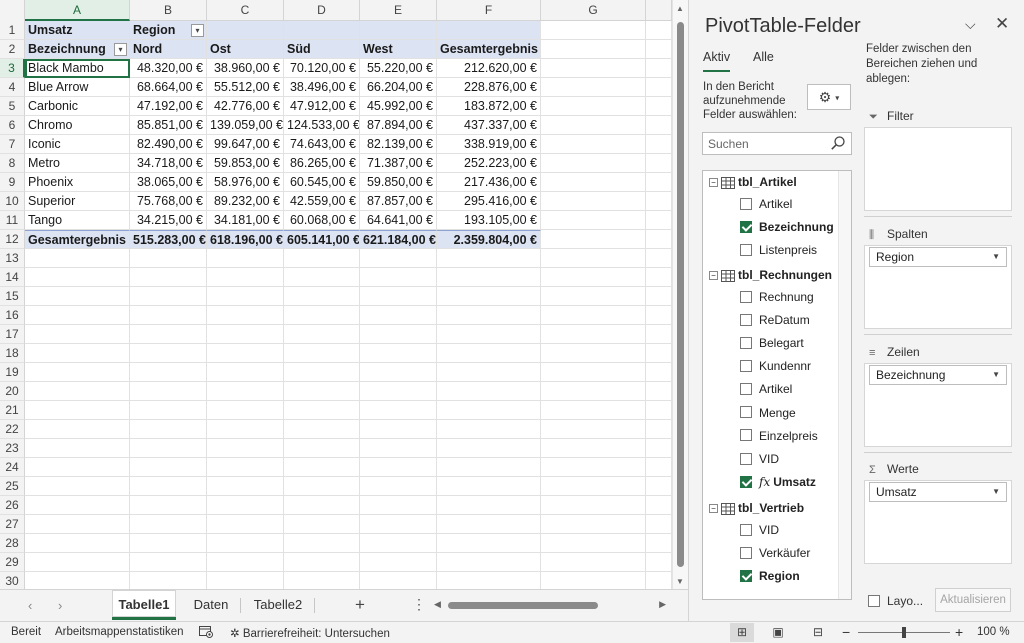 This screenshot has width=1024, height=643. I want to click on page-layout-view-button: ▣, so click(778, 632).